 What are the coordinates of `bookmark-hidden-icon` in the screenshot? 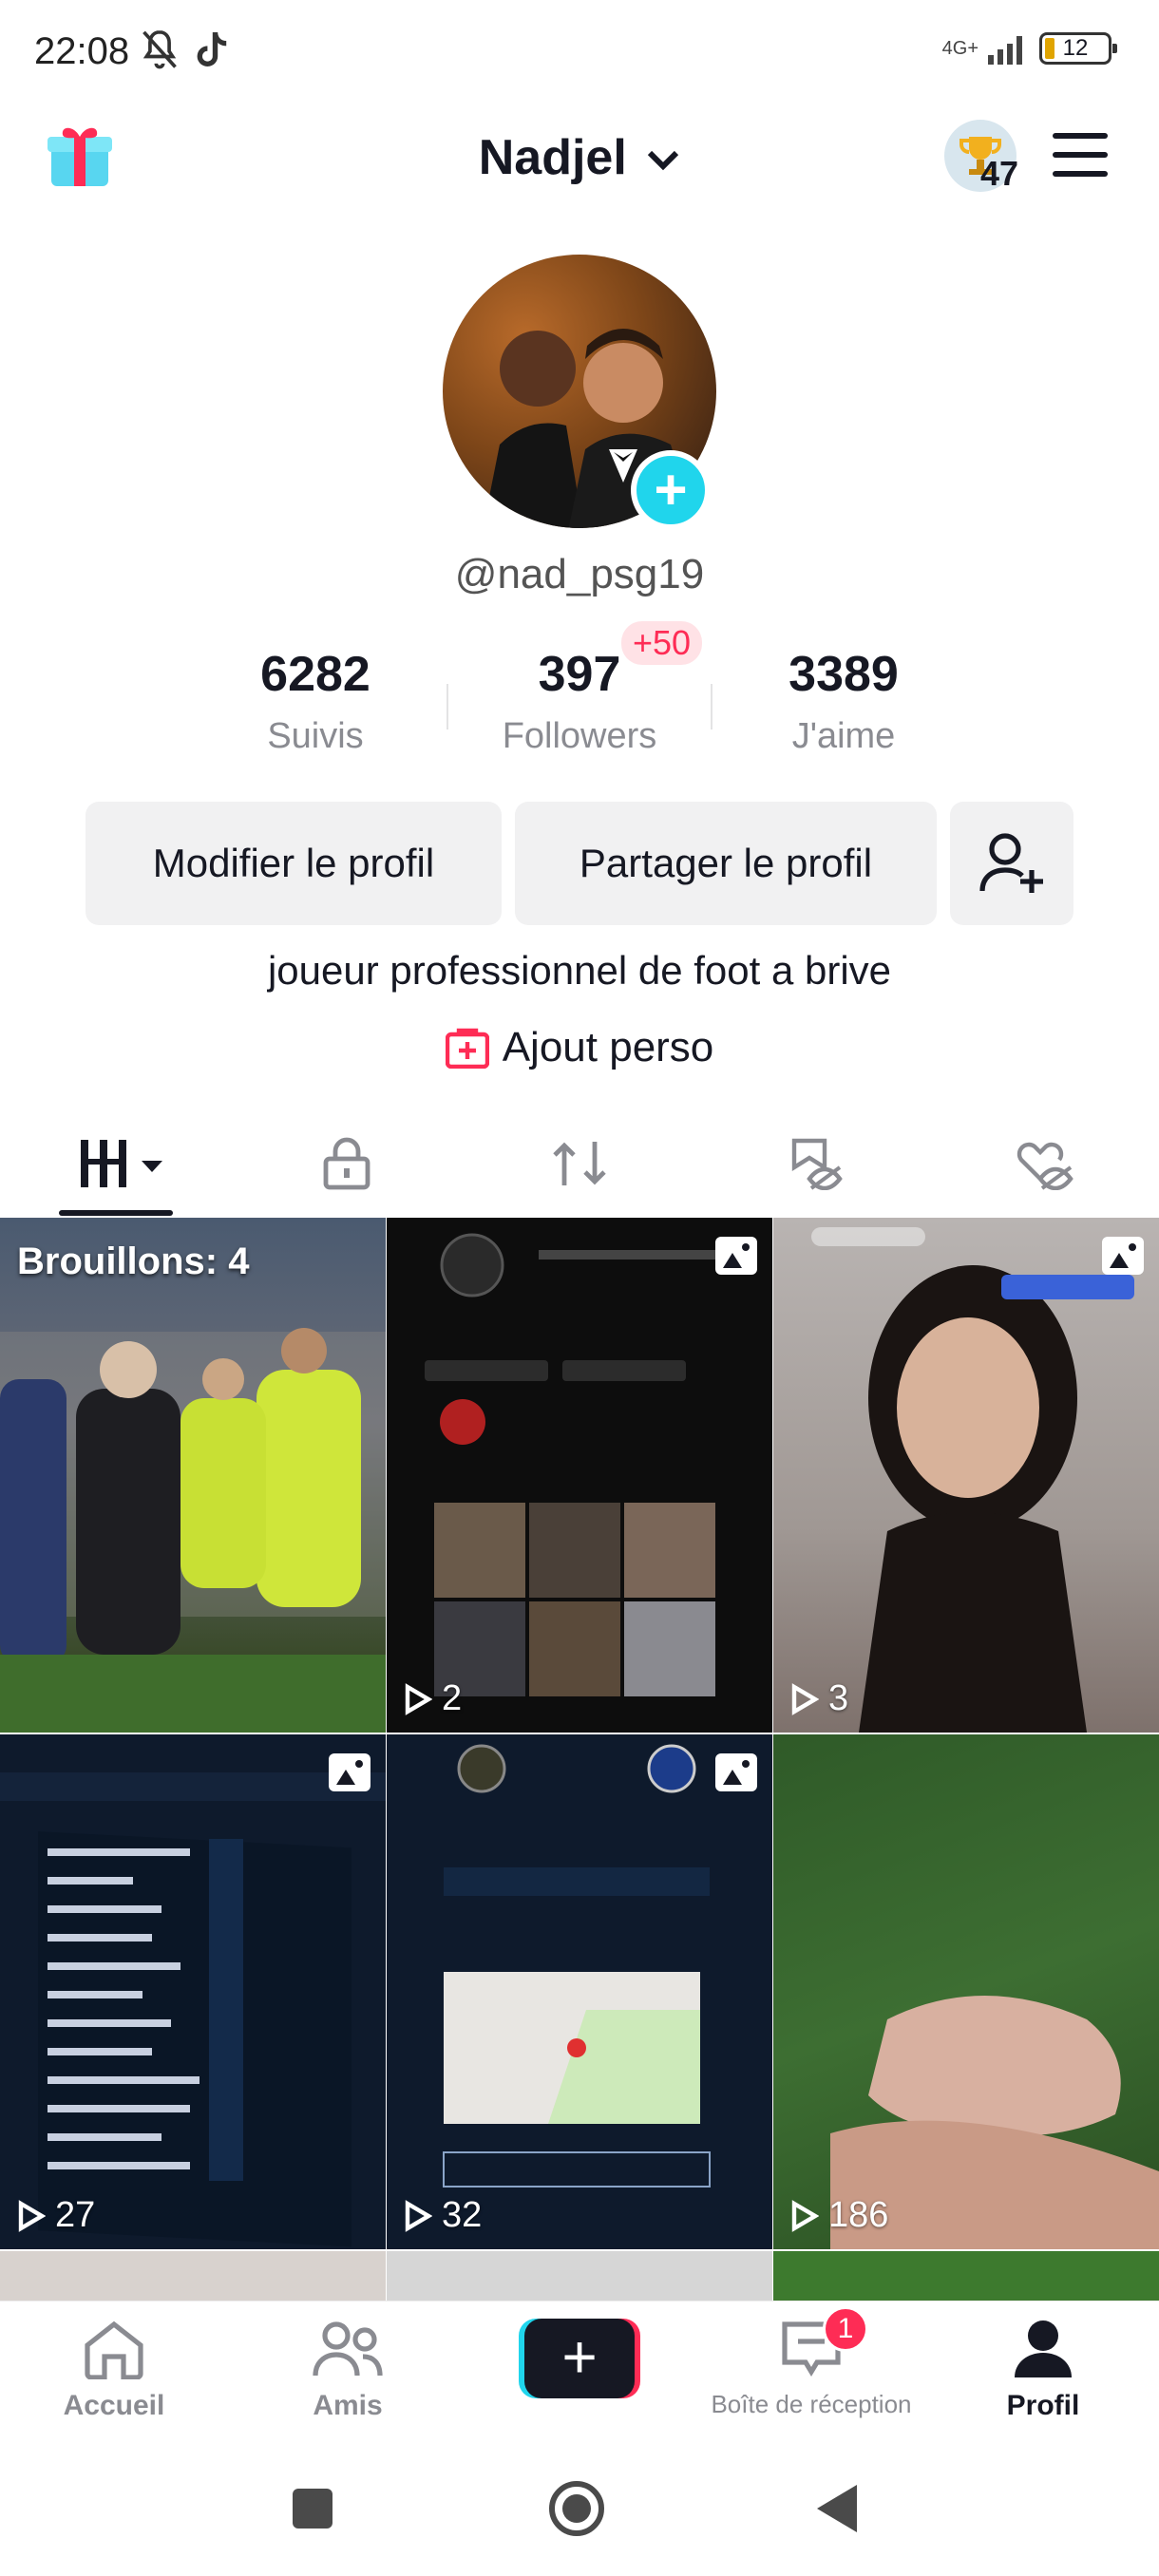 It's located at (817, 1164).